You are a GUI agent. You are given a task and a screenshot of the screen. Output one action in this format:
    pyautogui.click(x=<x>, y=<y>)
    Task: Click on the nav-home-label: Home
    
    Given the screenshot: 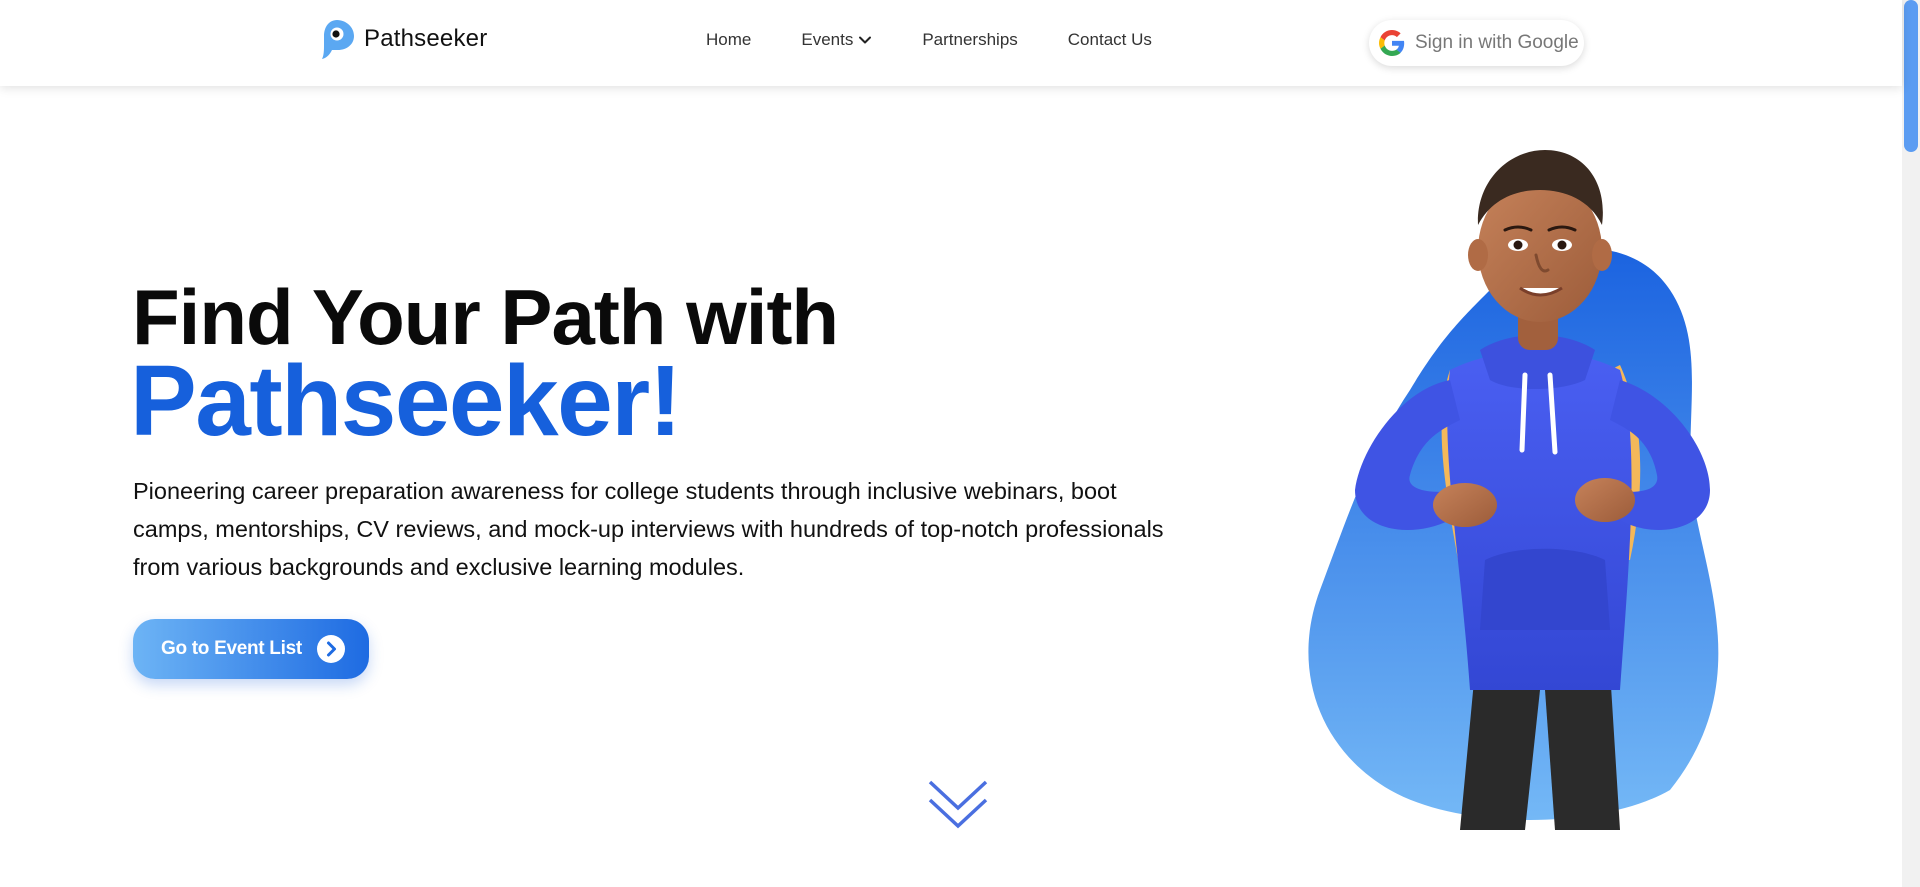 What is the action you would take?
    pyautogui.click(x=729, y=39)
    